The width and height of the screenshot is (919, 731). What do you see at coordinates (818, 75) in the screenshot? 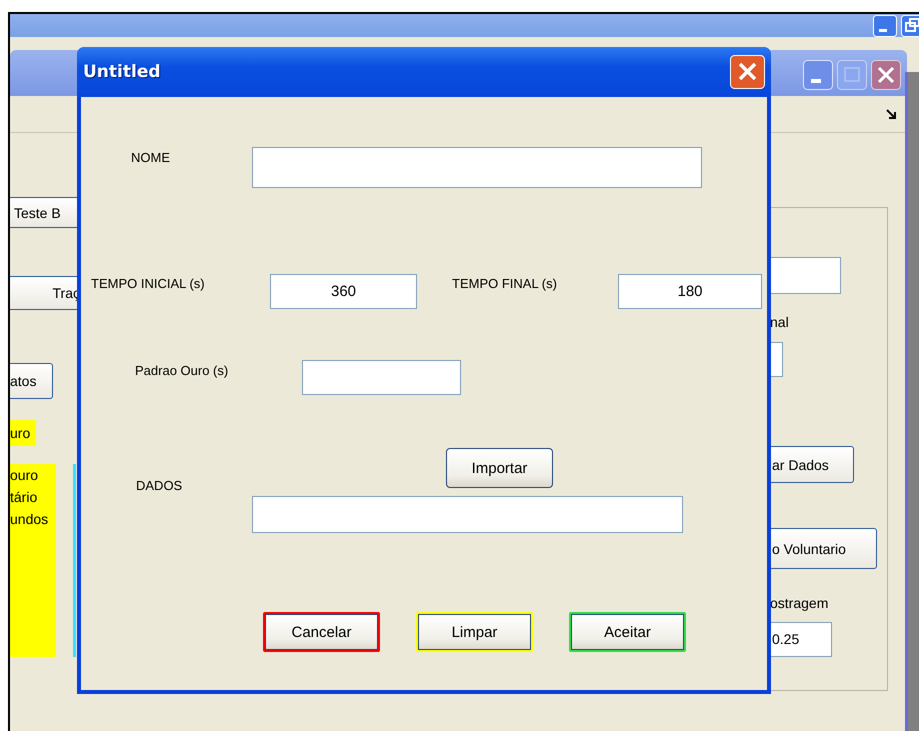
I see `minimize-icon` at bounding box center [818, 75].